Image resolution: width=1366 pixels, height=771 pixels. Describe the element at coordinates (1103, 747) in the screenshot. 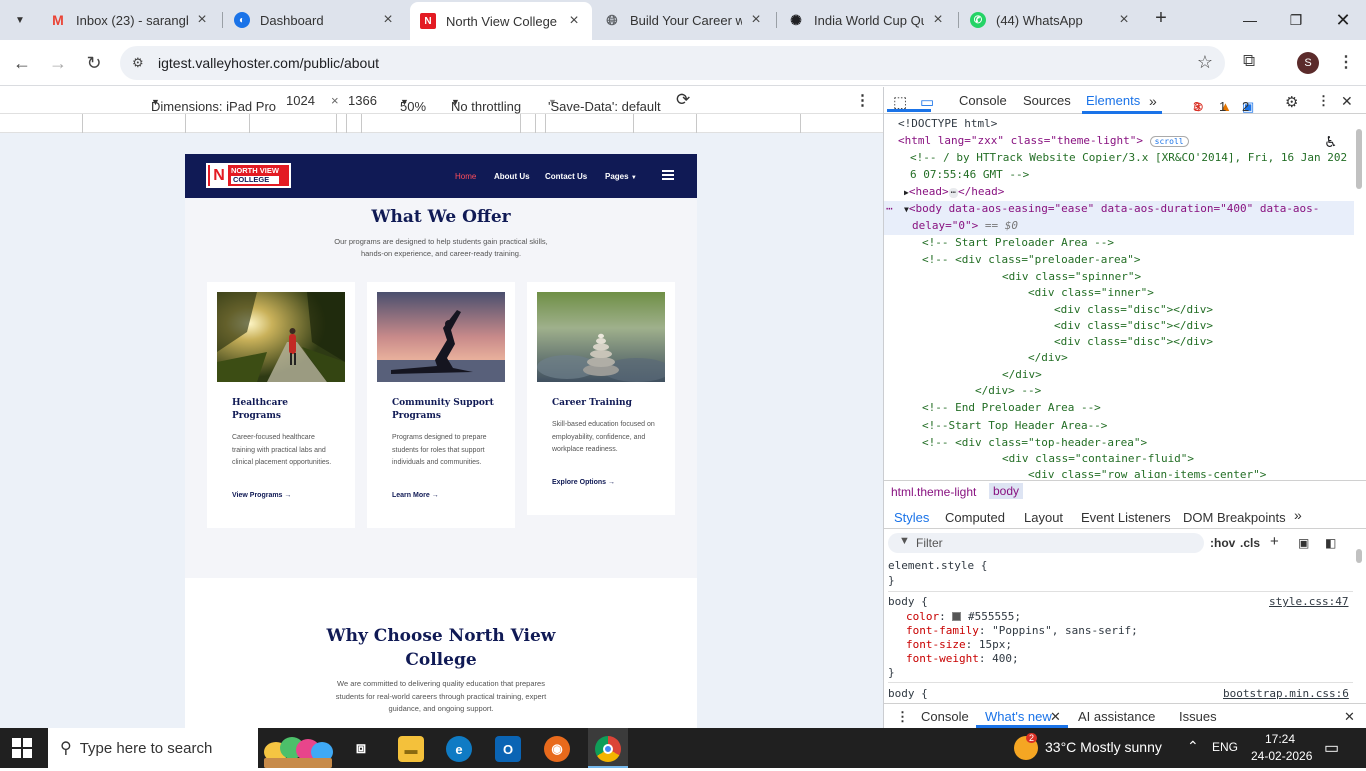

I see `weather-text: 33°C Mostly sunny` at that location.